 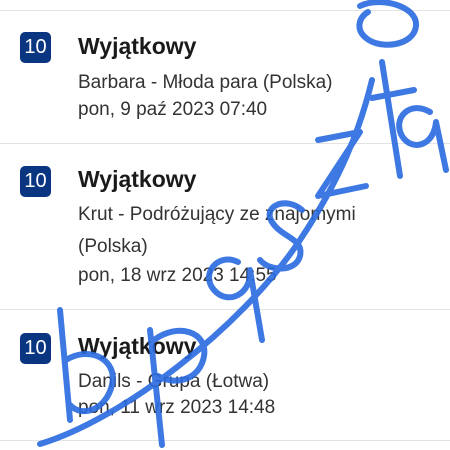 I want to click on review-date: pon, 18 wrz 2023 14:55, so click(x=177, y=275).